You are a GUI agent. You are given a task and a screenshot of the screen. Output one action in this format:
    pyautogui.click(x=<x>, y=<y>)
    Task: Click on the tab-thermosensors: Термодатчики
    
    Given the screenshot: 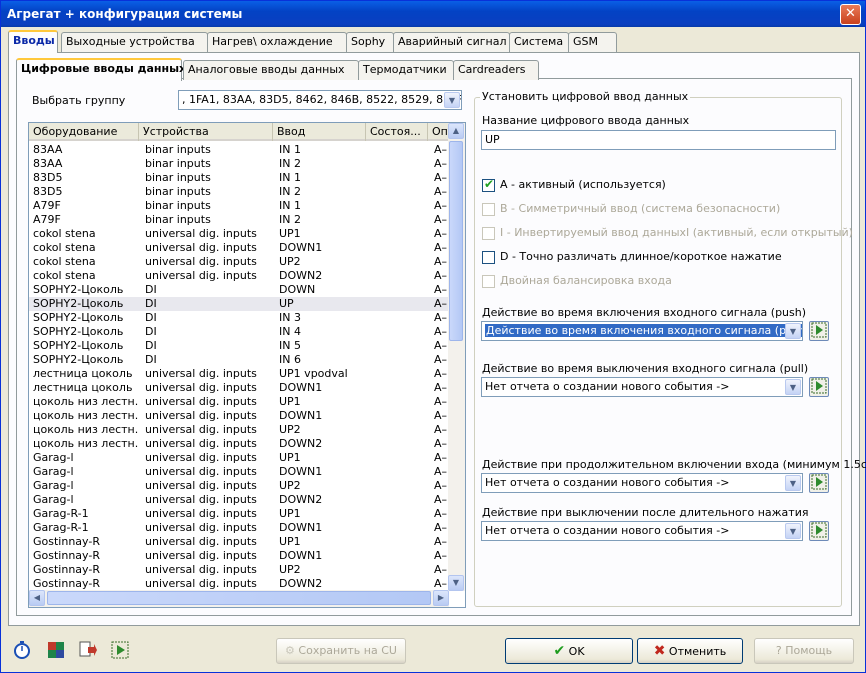 What is the action you would take?
    pyautogui.click(x=406, y=70)
    